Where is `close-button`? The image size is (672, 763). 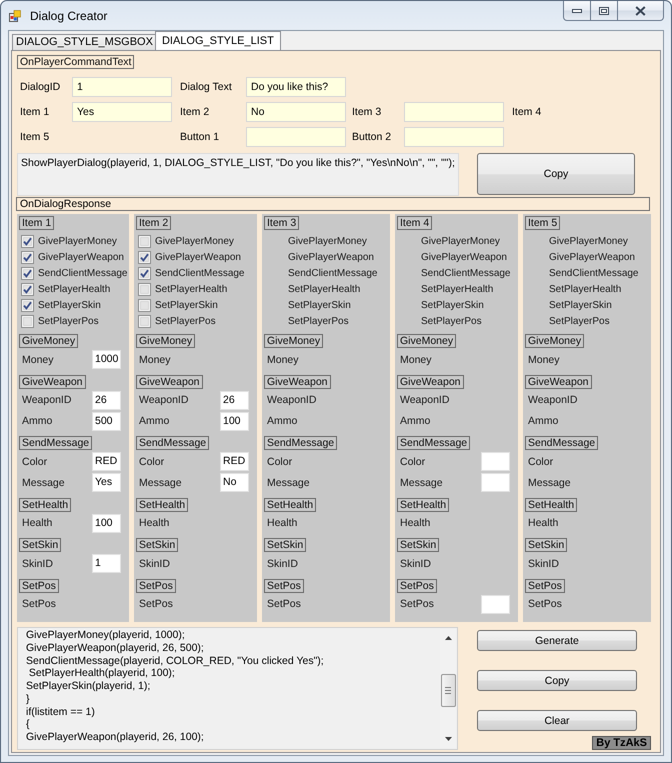 close-button is located at coordinates (640, 11).